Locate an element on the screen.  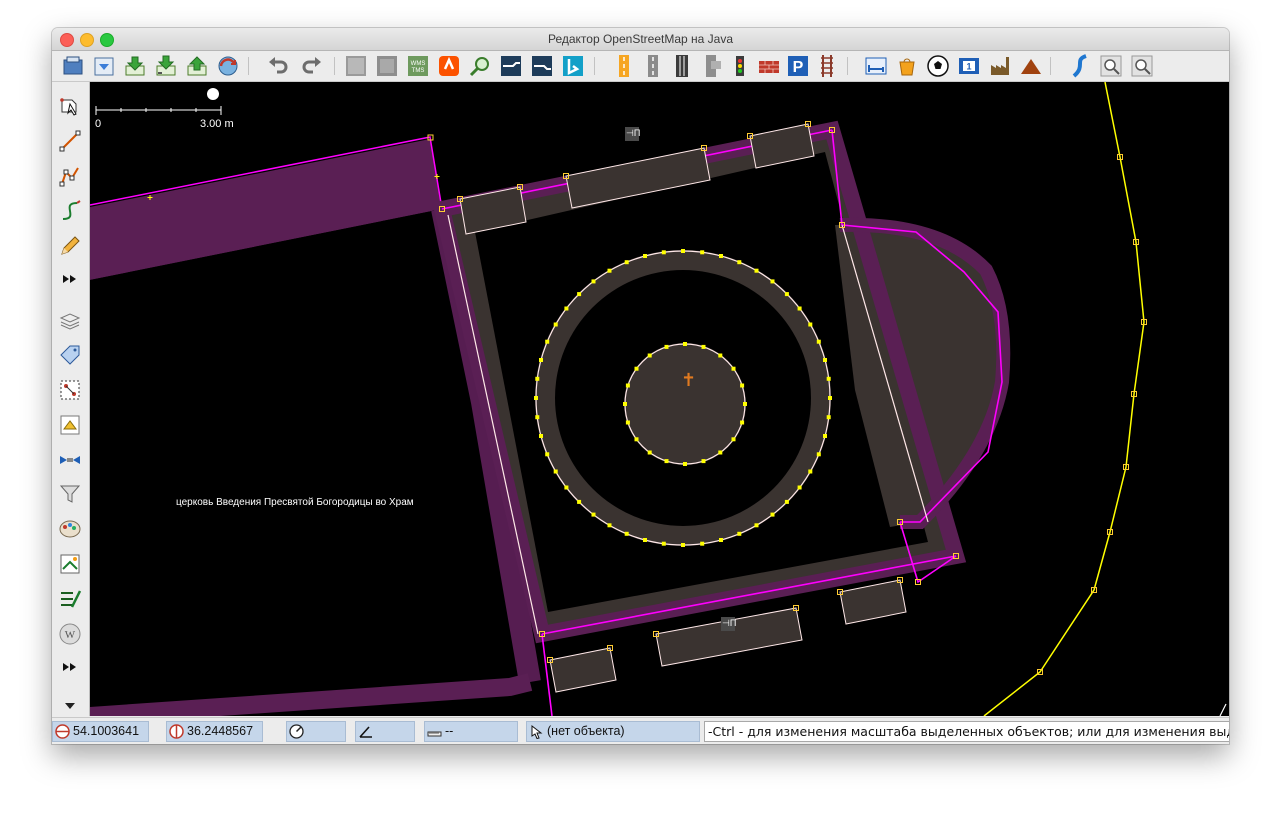
wall-icon is located at coordinates (769, 66).